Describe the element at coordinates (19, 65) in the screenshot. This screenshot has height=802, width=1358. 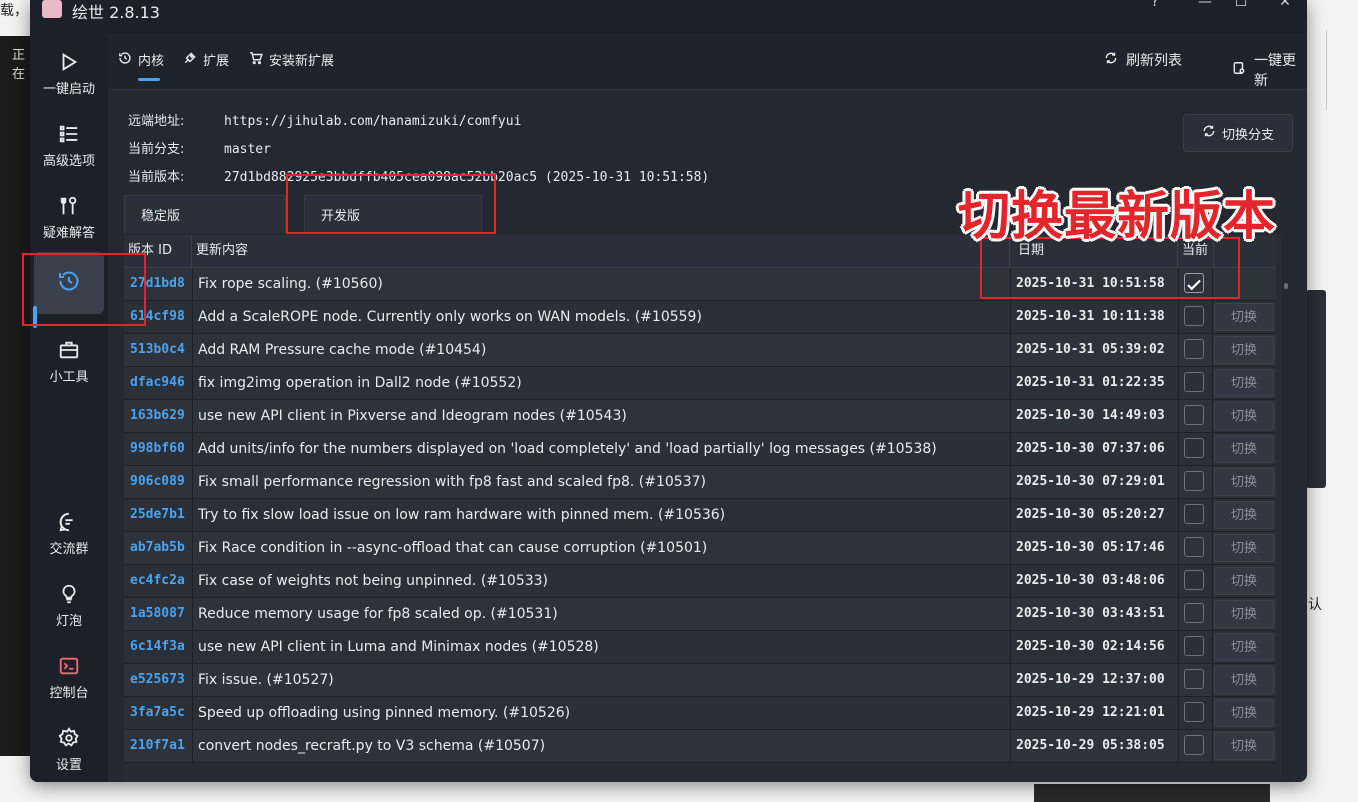
I see `background-terminal-text: 正在` at that location.